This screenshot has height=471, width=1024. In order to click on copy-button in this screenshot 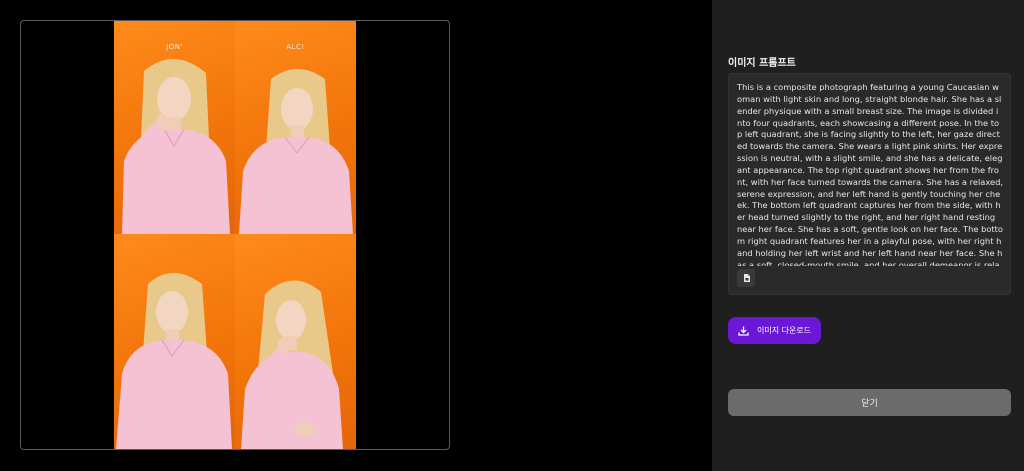, I will do `click(746, 278)`.